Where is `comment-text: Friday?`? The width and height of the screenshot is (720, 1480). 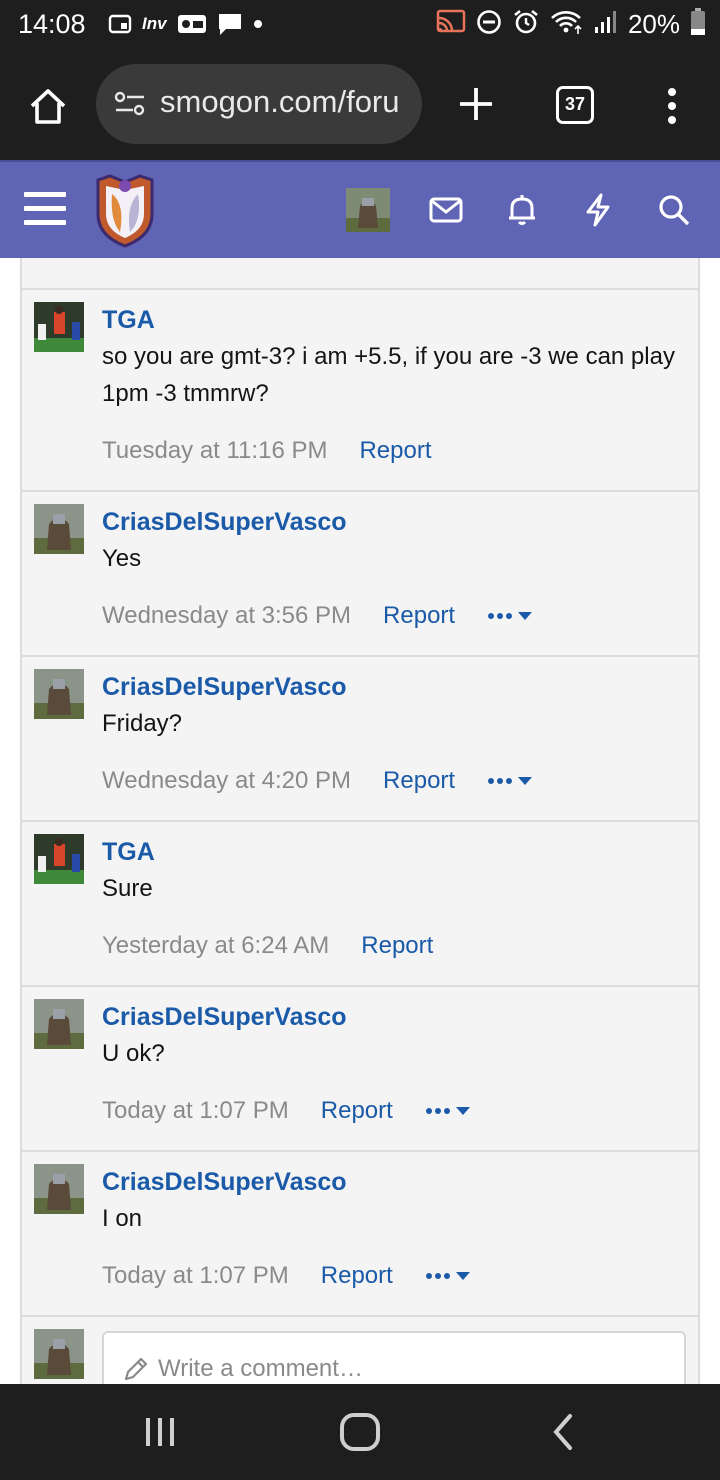
comment-text: Friday? is located at coordinates (142, 723).